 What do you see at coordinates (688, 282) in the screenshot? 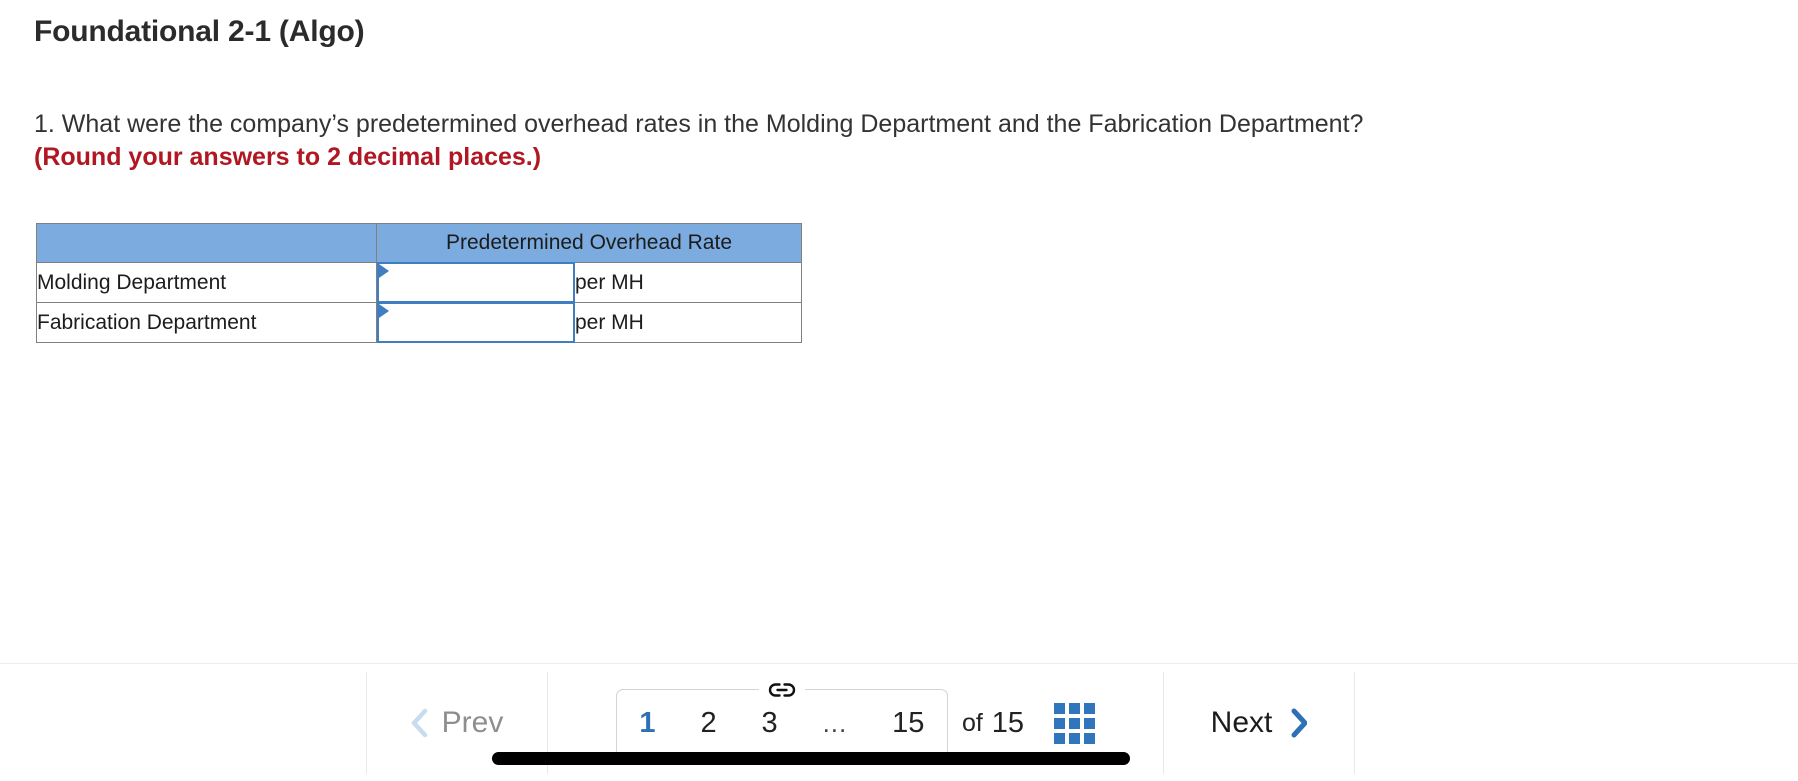
I see `unit-label-molding: per MH` at bounding box center [688, 282].